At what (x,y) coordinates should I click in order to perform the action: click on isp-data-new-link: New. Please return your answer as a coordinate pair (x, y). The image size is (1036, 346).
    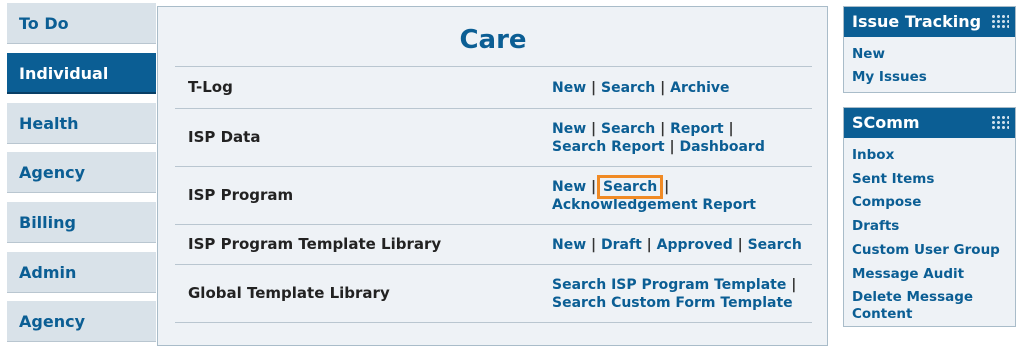
    Looking at the image, I should click on (569, 129).